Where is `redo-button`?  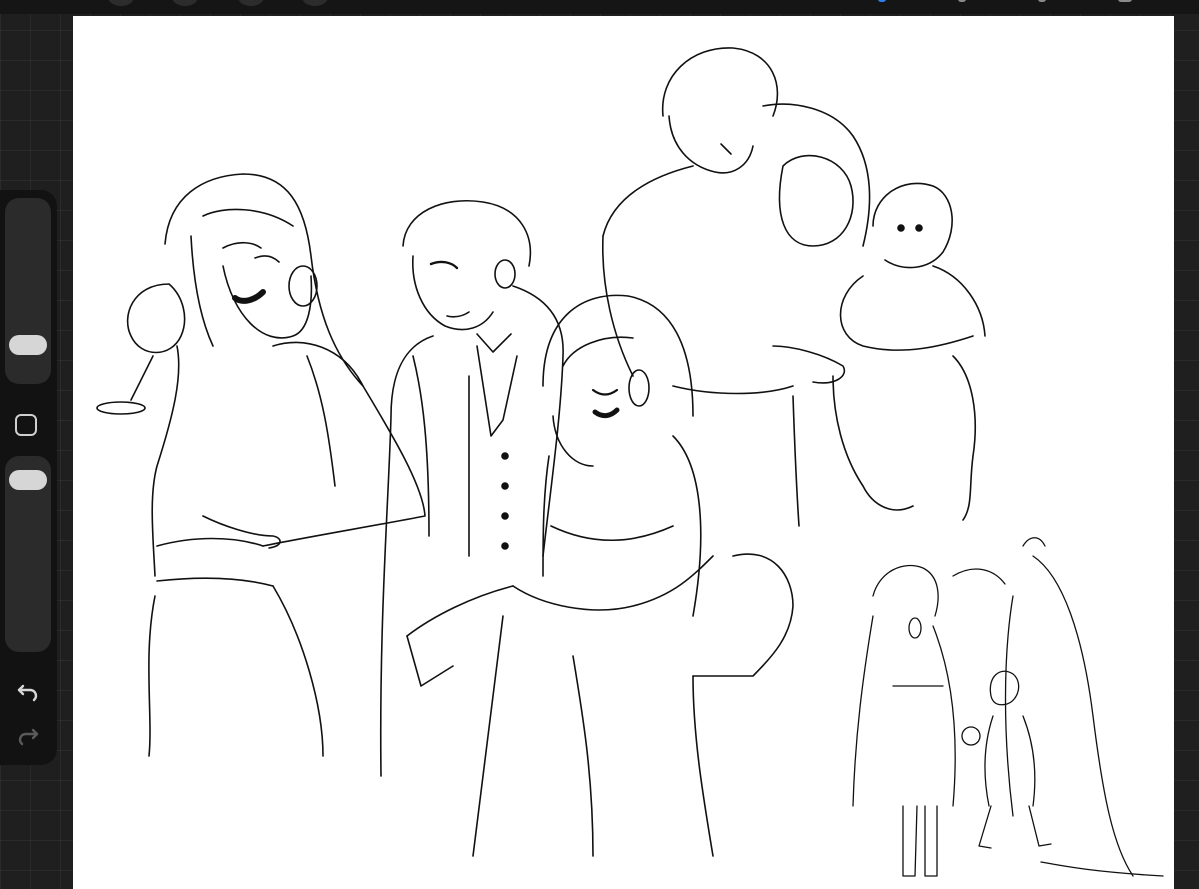 redo-button is located at coordinates (28, 736).